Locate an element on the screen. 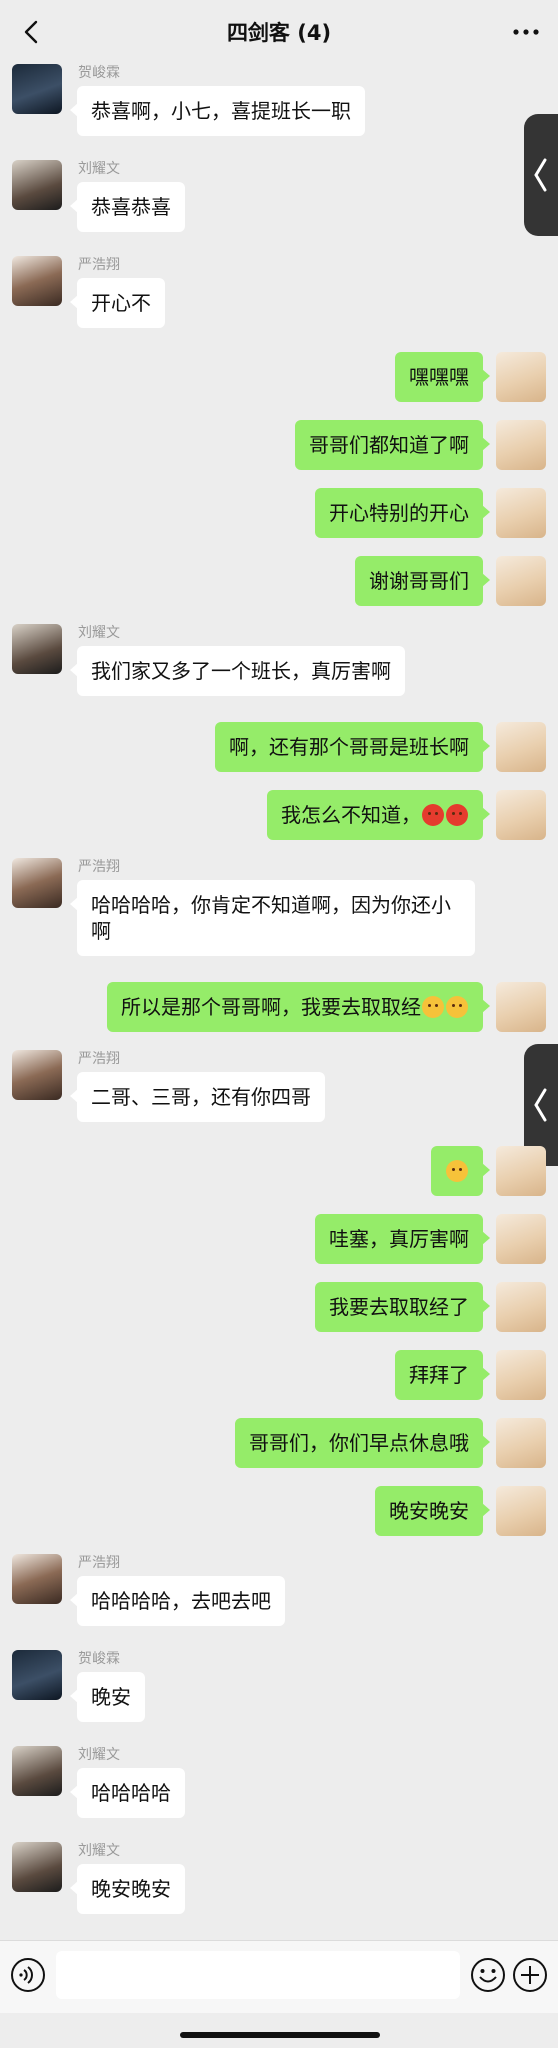 The height and width of the screenshot is (2048, 558). home-indicator is located at coordinates (280, 2035).